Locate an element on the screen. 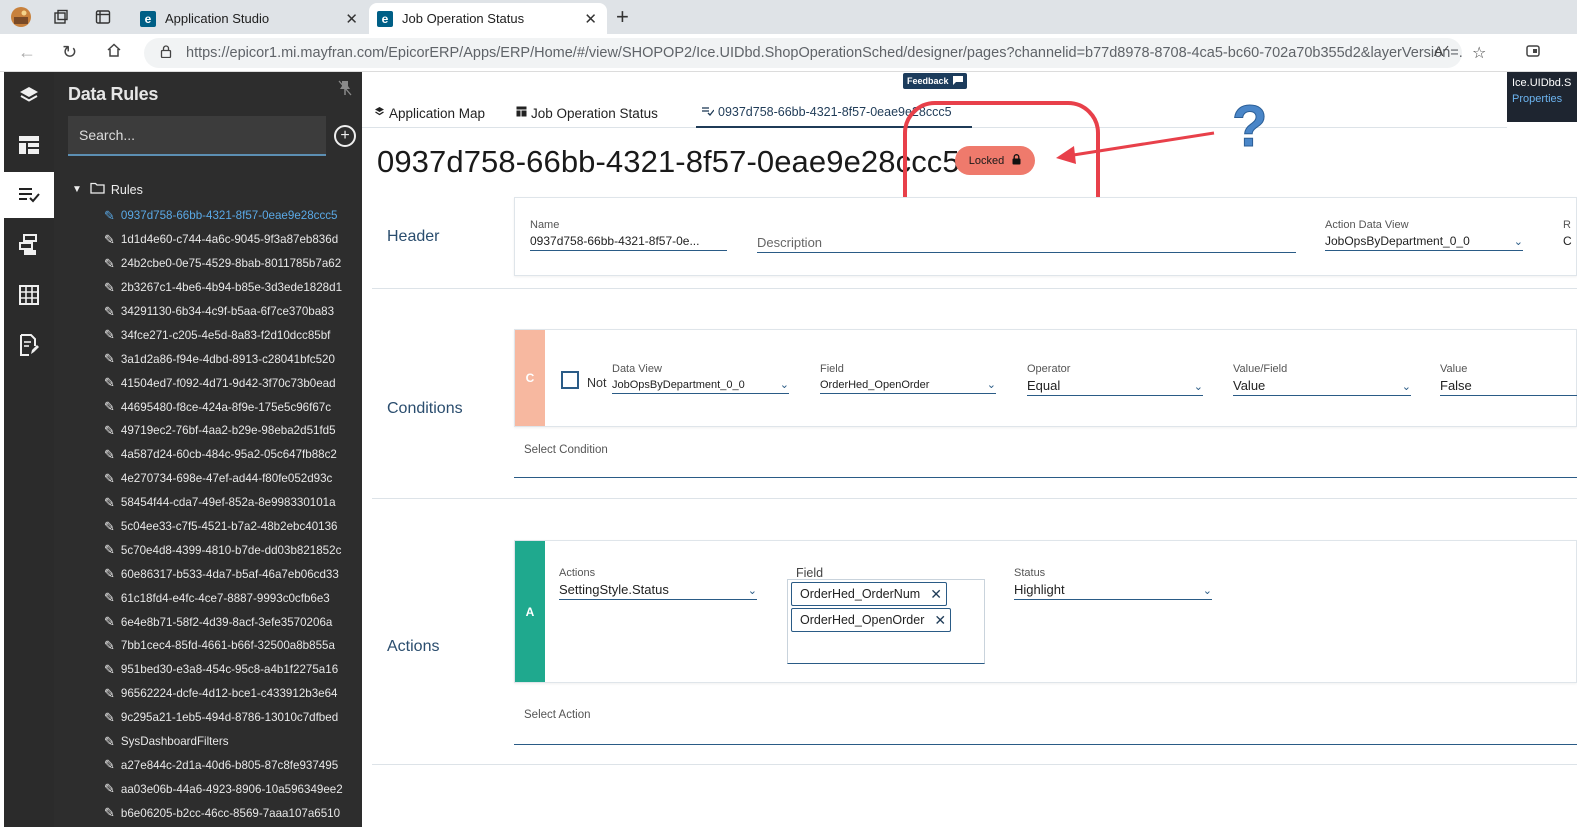 Image resolution: width=1577 pixels, height=827 pixels. not-checkbox is located at coordinates (570, 380).